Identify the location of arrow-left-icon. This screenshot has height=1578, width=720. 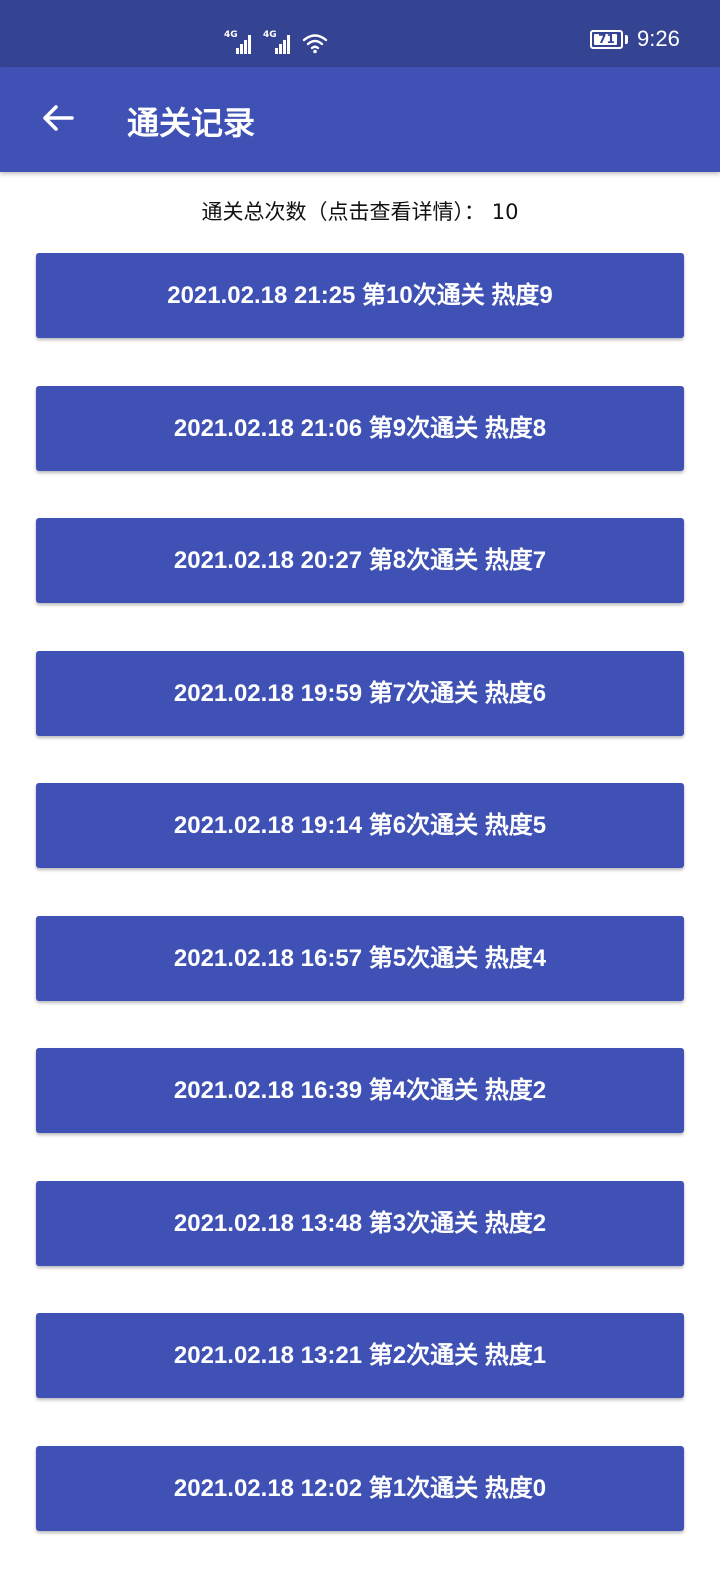
(58, 120).